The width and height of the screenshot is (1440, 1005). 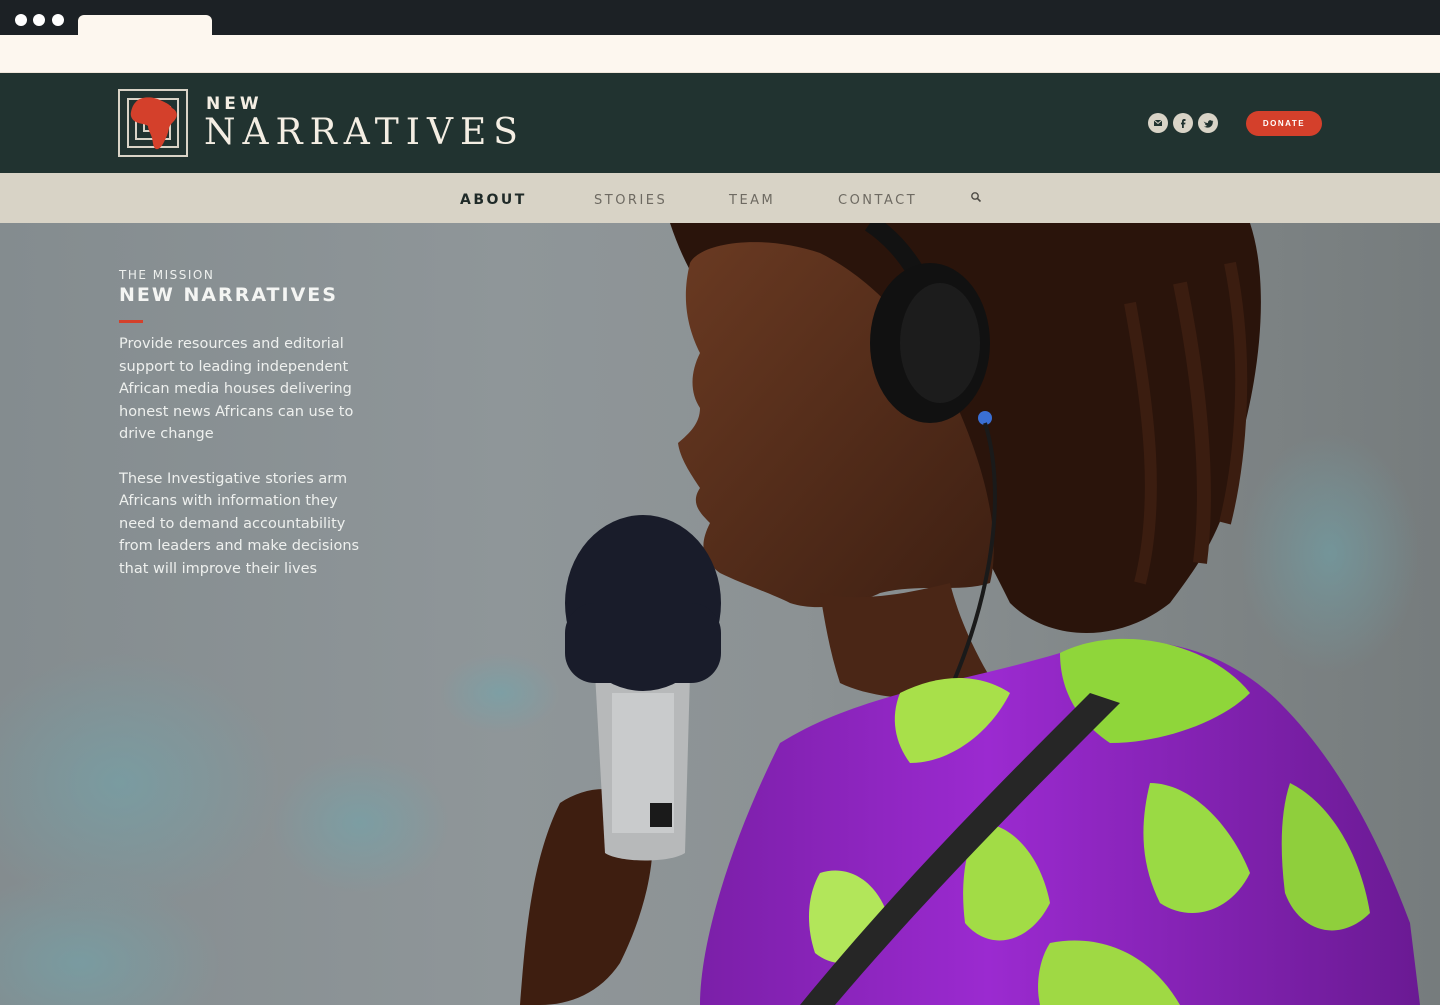 I want to click on logo-mark-icon, so click(x=153, y=123).